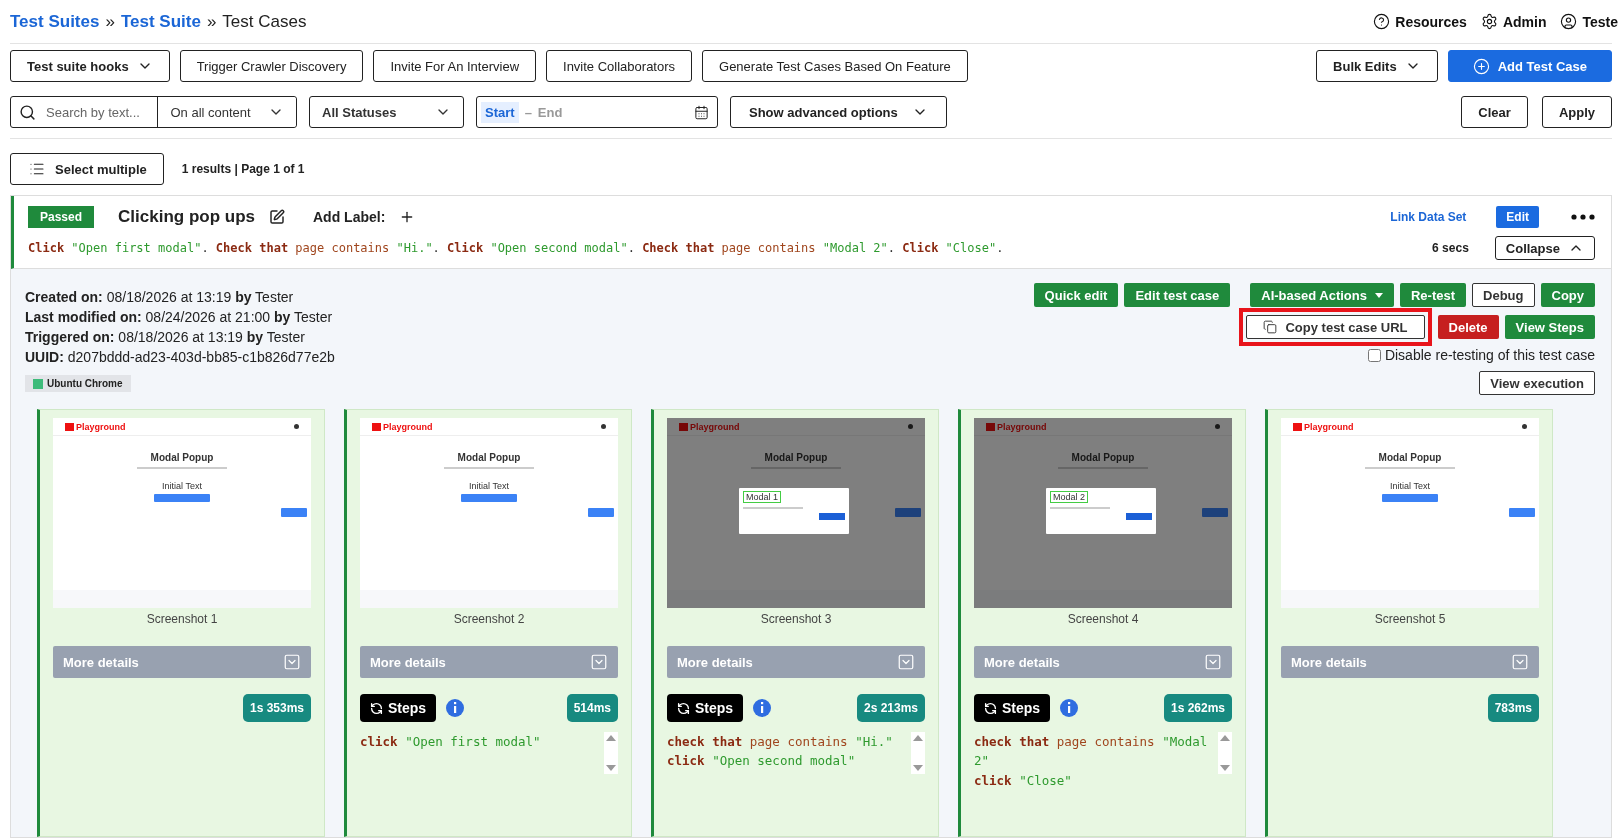  What do you see at coordinates (1503, 295) in the screenshot?
I see `action-button: Debug` at bounding box center [1503, 295].